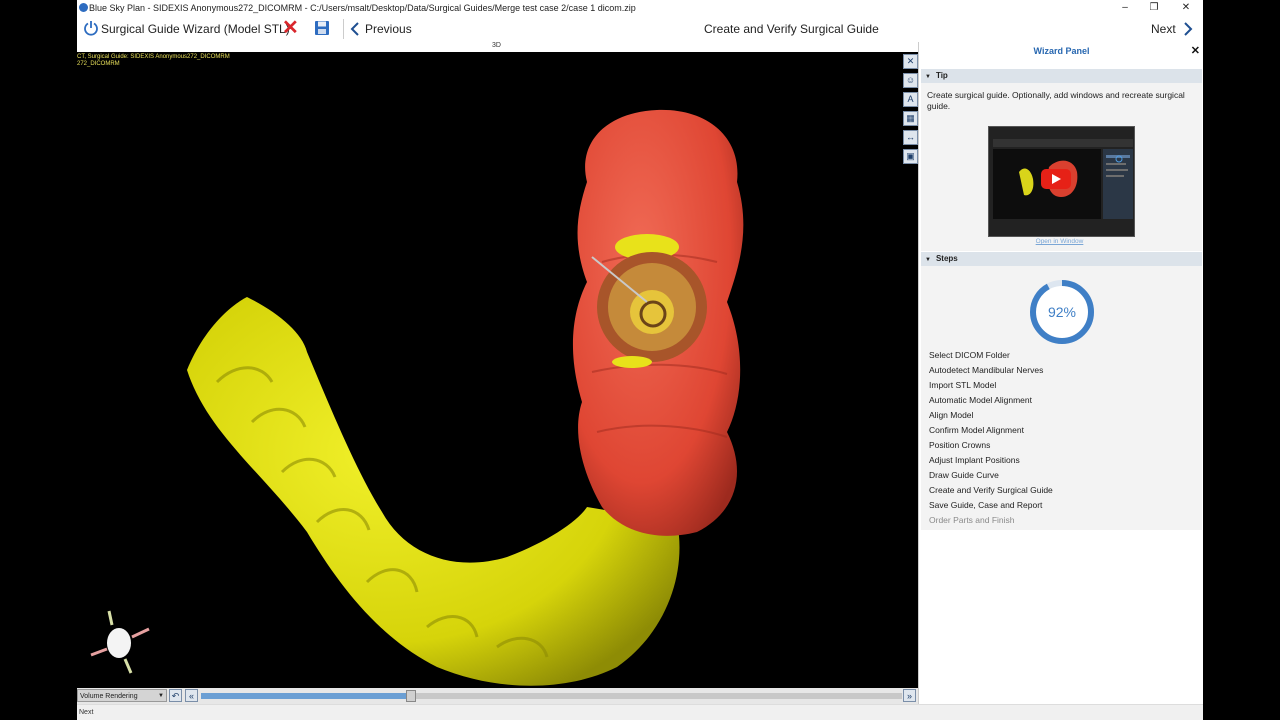 The height and width of the screenshot is (720, 1280). I want to click on step-back-icon: «, so click(191, 695).